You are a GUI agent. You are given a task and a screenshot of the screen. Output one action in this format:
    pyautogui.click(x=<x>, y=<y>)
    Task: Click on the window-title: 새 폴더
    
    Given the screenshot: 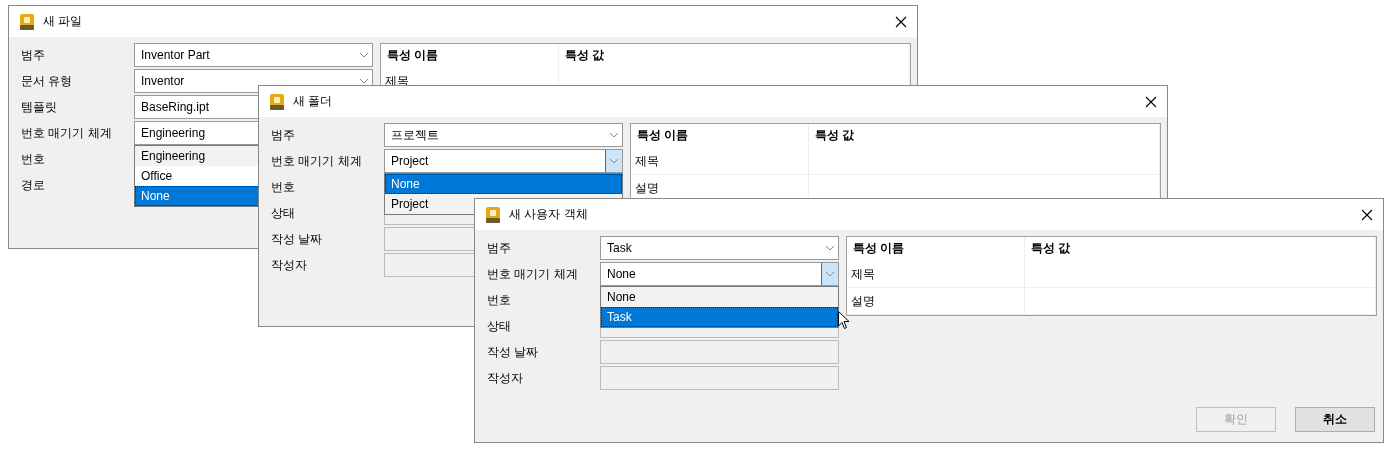 What is the action you would take?
    pyautogui.click(x=313, y=101)
    